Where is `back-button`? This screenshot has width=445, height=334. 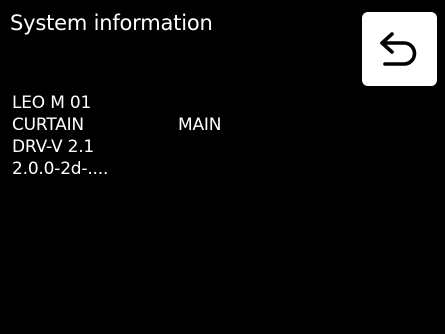 back-button is located at coordinates (399, 49).